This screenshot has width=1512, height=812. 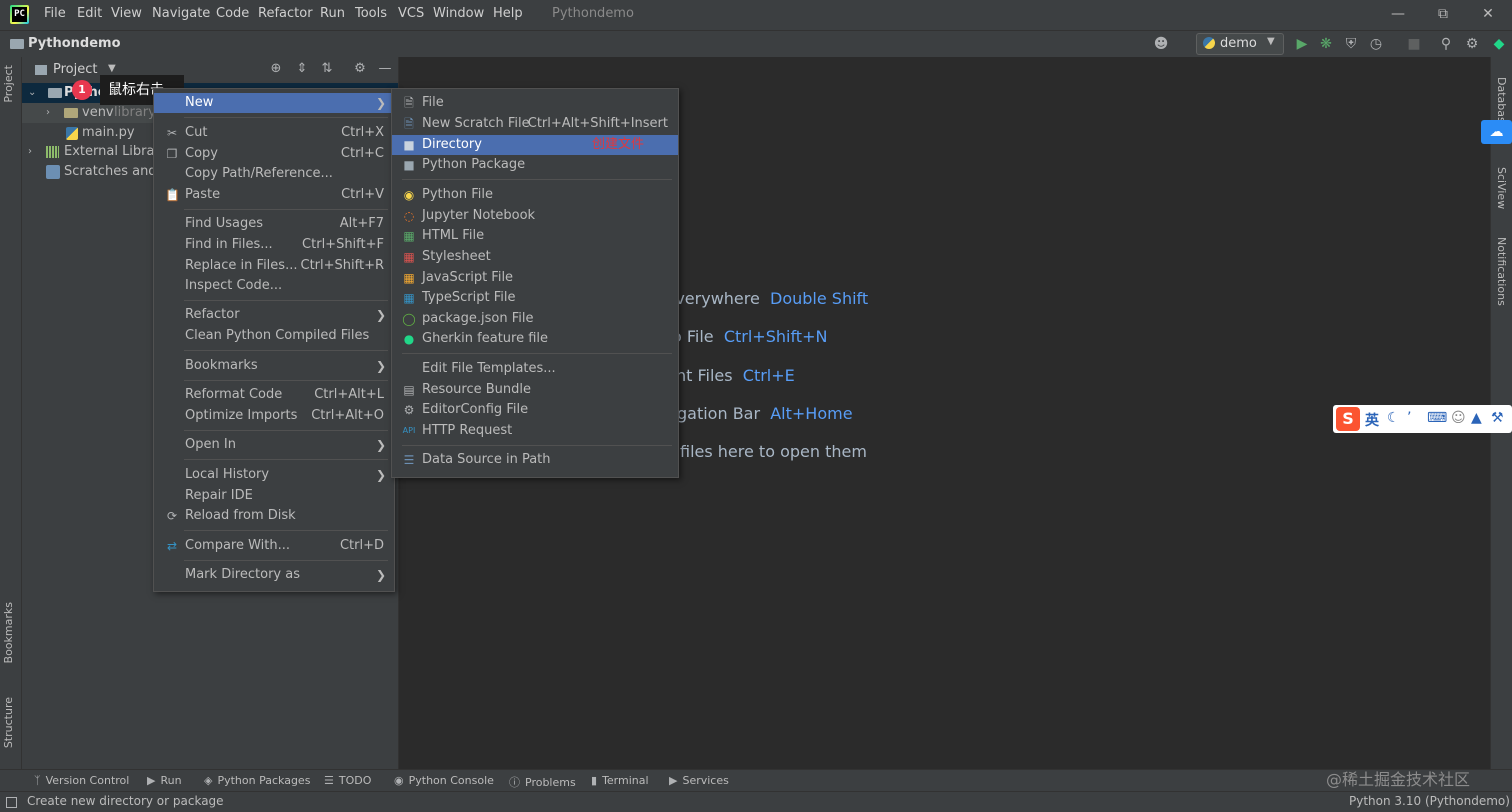 I want to click on restore-icon: ⧉, so click(x=1443, y=14).